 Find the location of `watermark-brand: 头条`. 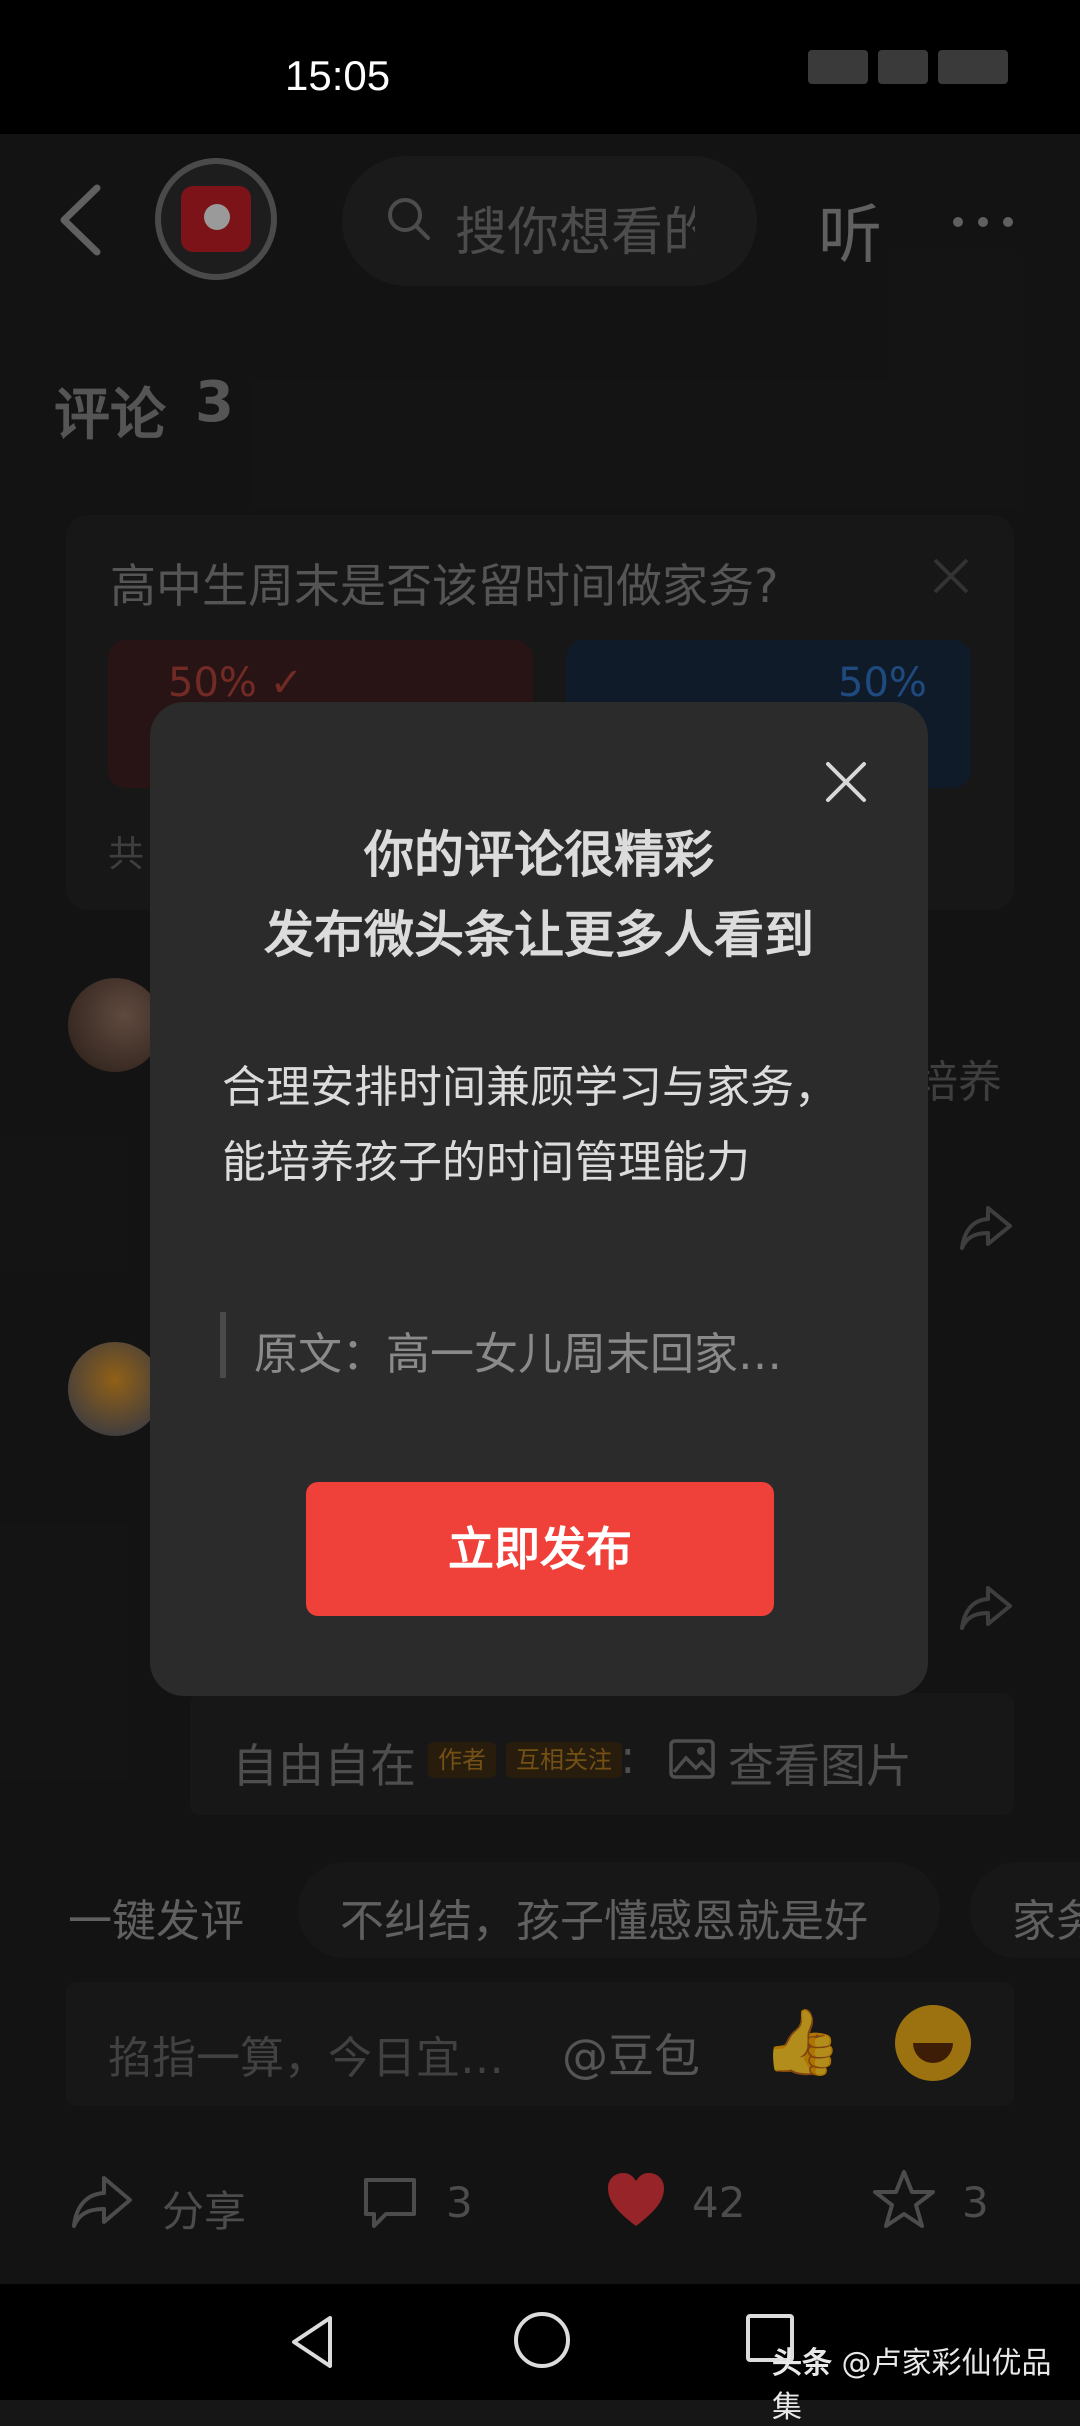

watermark-brand: 头条 is located at coordinates (802, 2363).